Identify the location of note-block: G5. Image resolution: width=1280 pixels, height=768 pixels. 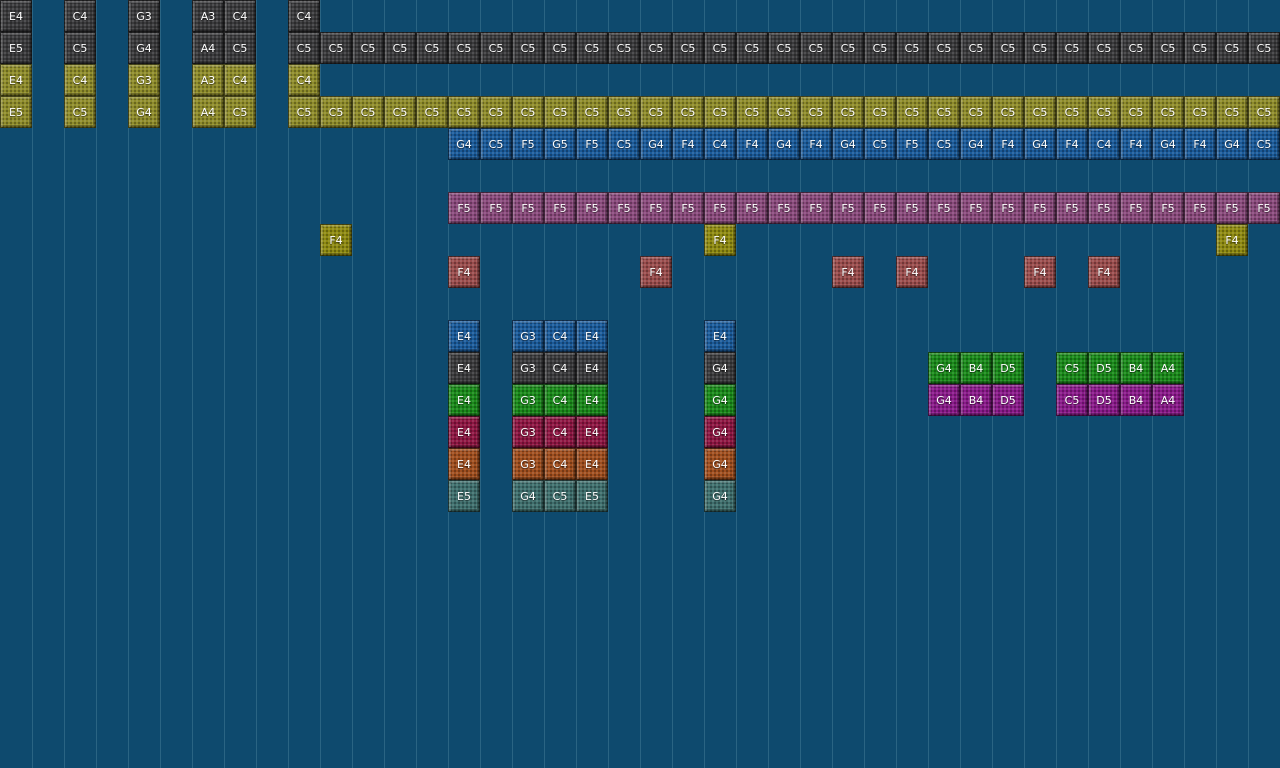
(560, 144).